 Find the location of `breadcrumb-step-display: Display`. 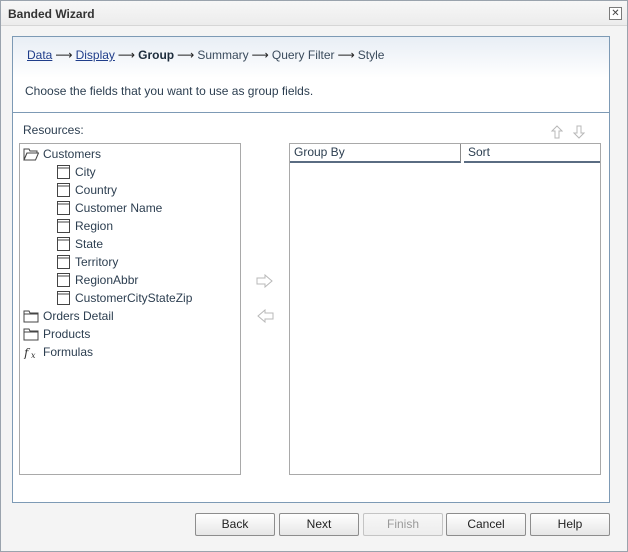

breadcrumb-step-display: Display is located at coordinates (95, 55).